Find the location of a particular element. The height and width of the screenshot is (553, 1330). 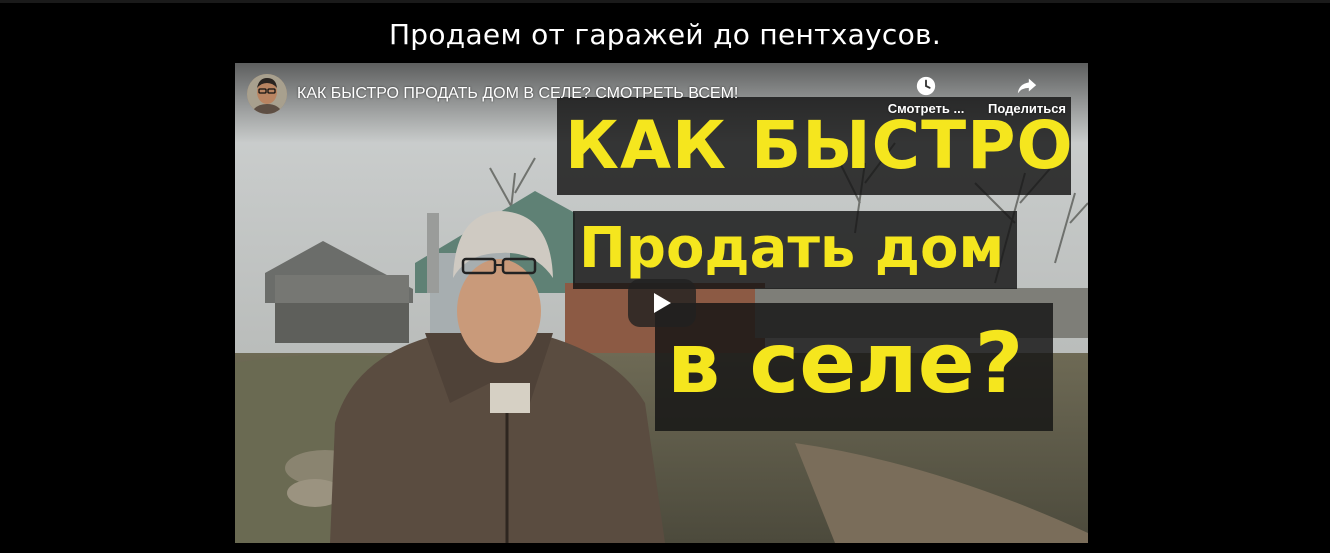

share-label: Поделиться is located at coordinates (1027, 108).